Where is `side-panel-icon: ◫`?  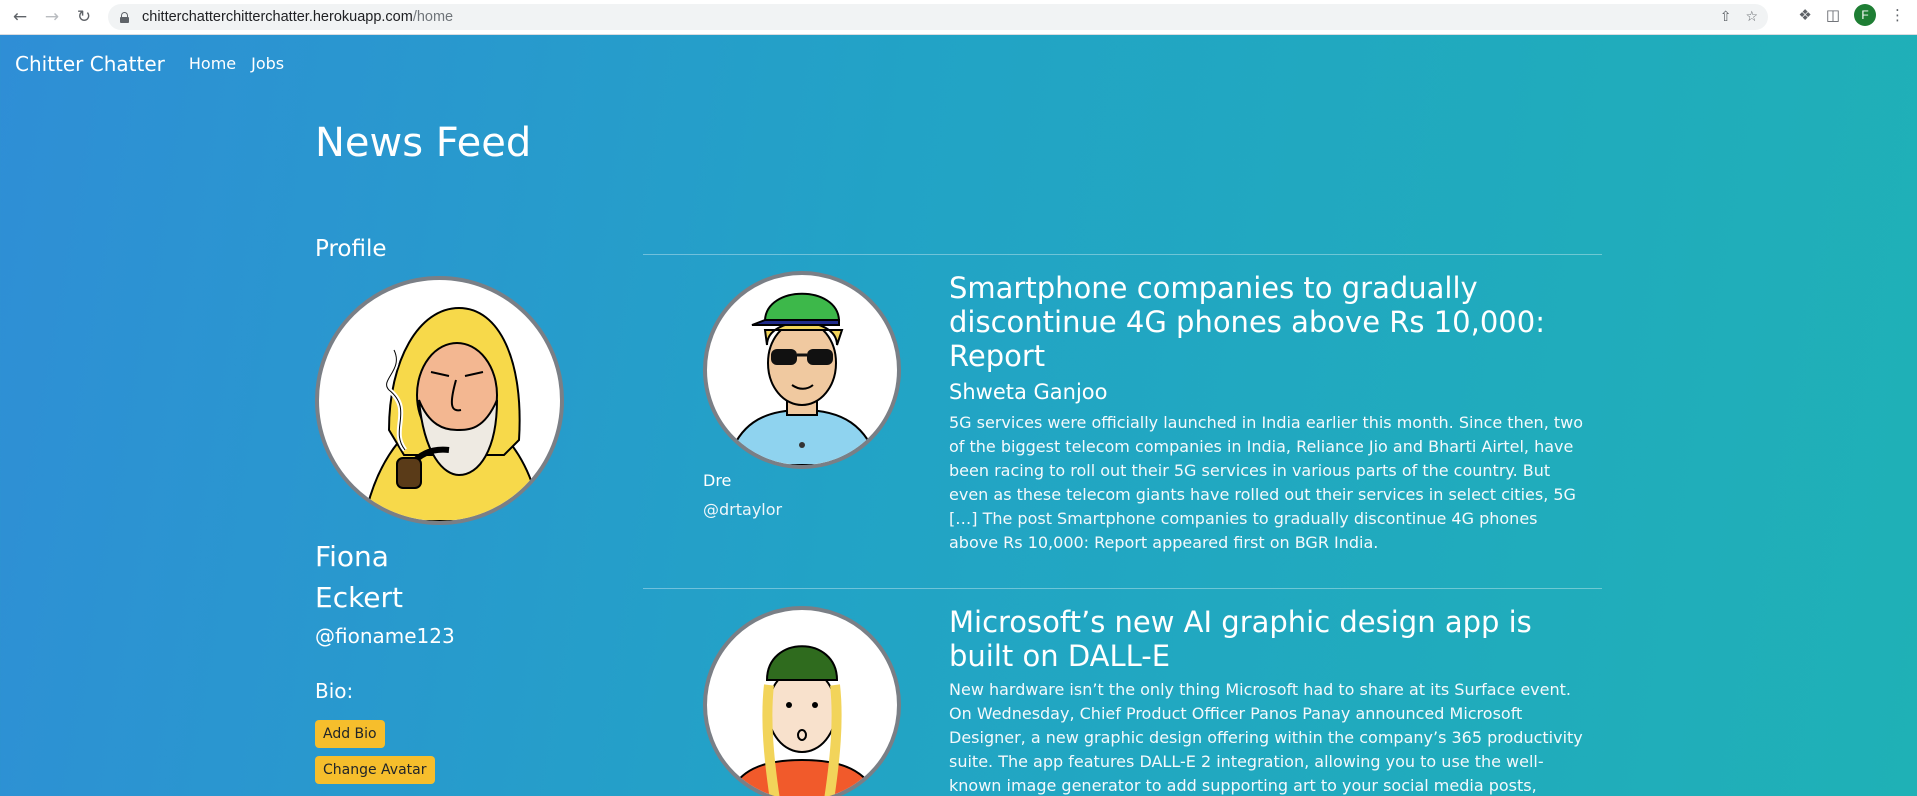 side-panel-icon: ◫ is located at coordinates (1833, 15).